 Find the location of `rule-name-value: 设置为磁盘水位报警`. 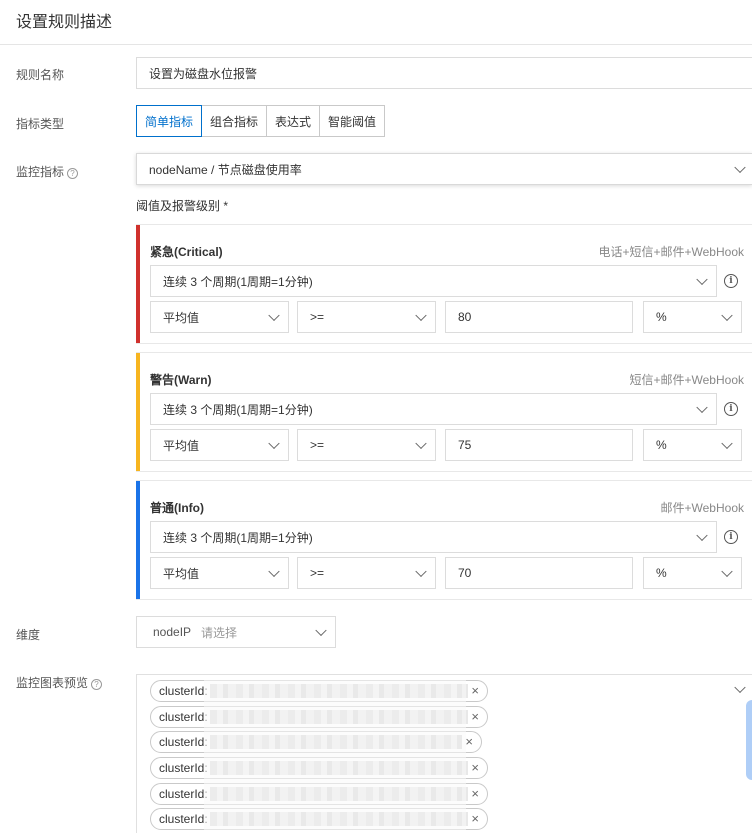

rule-name-value: 设置为磁盘水位报警 is located at coordinates (203, 73).